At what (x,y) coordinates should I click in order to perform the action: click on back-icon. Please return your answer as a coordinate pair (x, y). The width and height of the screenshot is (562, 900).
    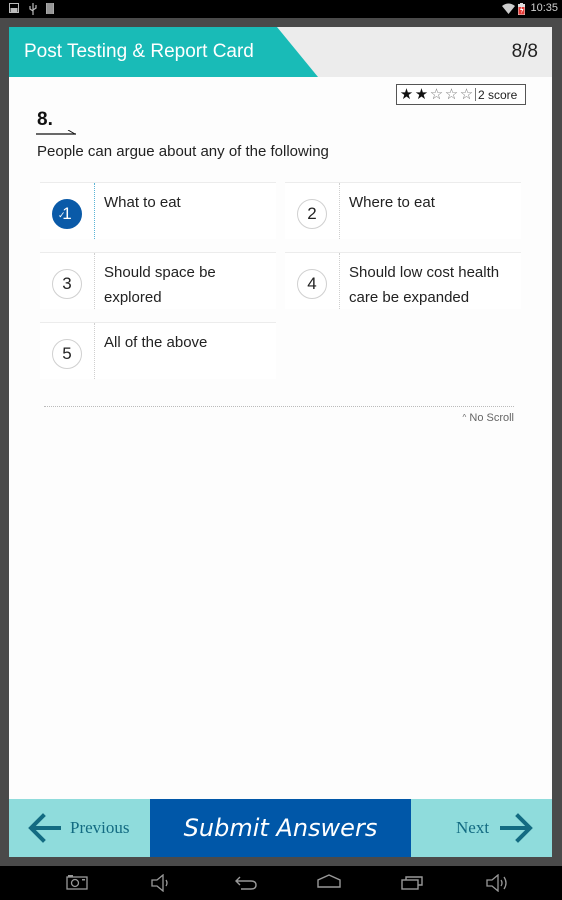
    Looking at the image, I should click on (246, 882).